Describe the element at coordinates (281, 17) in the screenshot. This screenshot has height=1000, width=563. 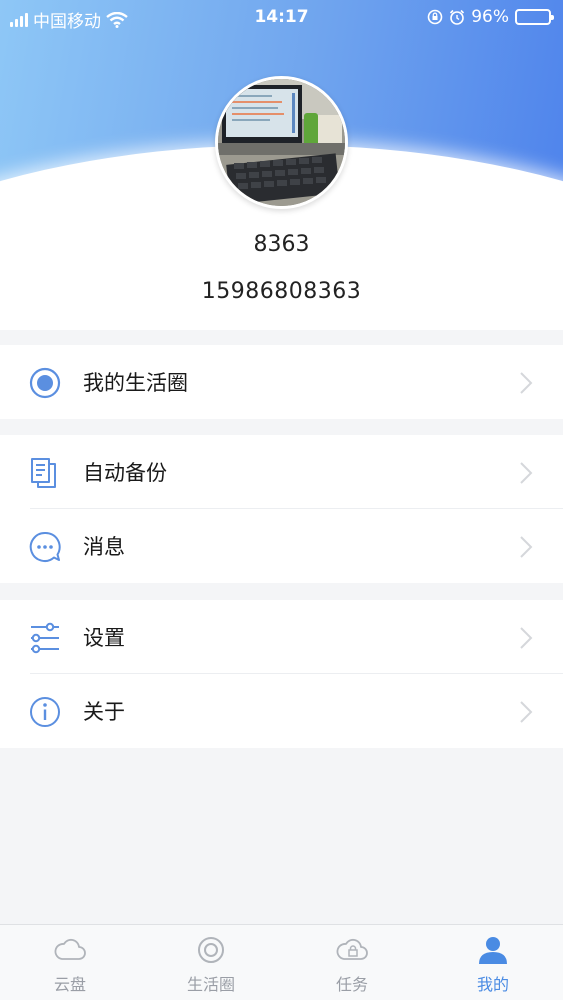
I see `status-bar: 中国移动 14:17 96%` at that location.